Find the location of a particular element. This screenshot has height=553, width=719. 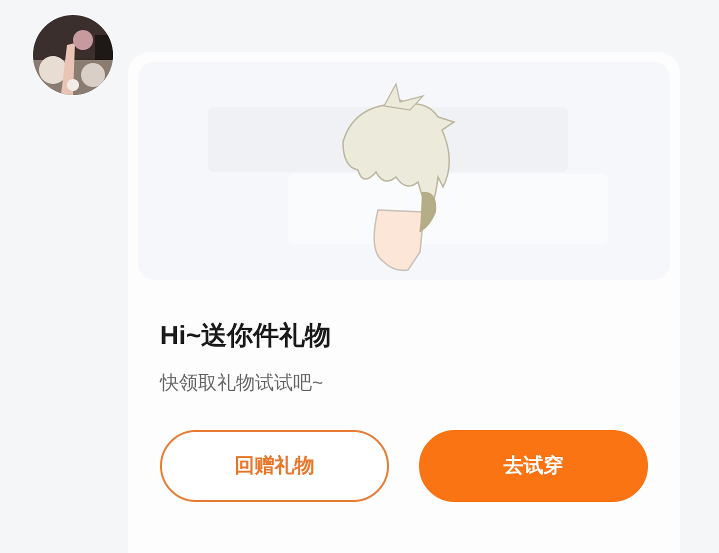

card-title: Hi~送你件礼物 is located at coordinates (246, 335).